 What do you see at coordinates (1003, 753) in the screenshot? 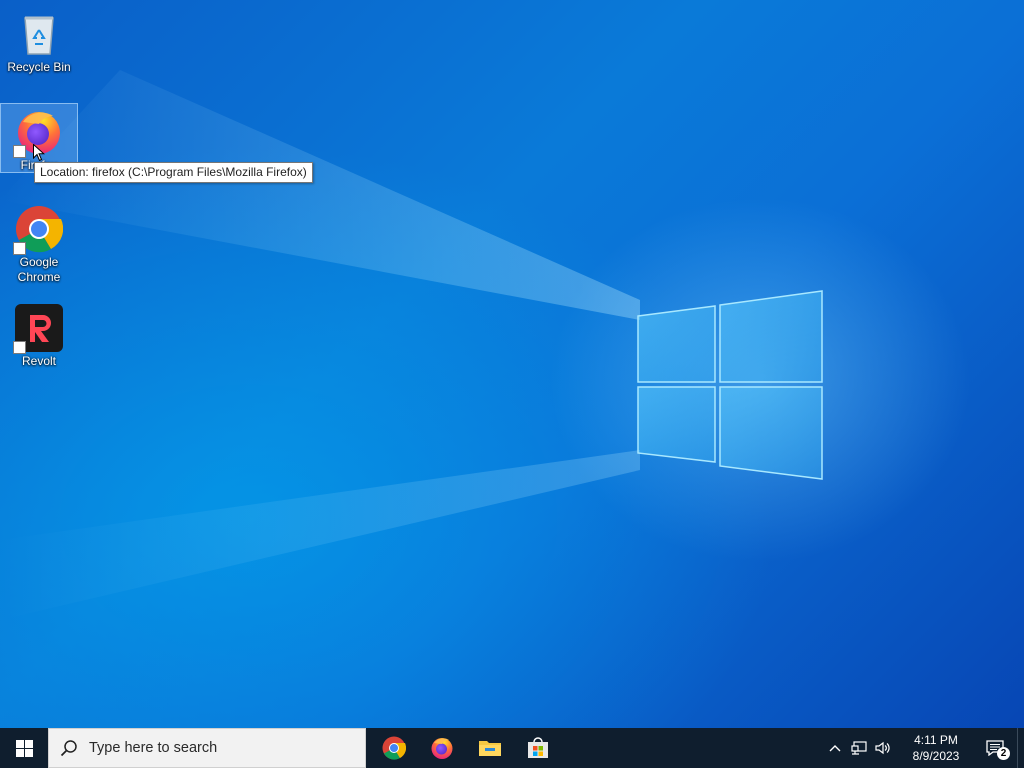
I see `notification-count-badge: 2` at bounding box center [1003, 753].